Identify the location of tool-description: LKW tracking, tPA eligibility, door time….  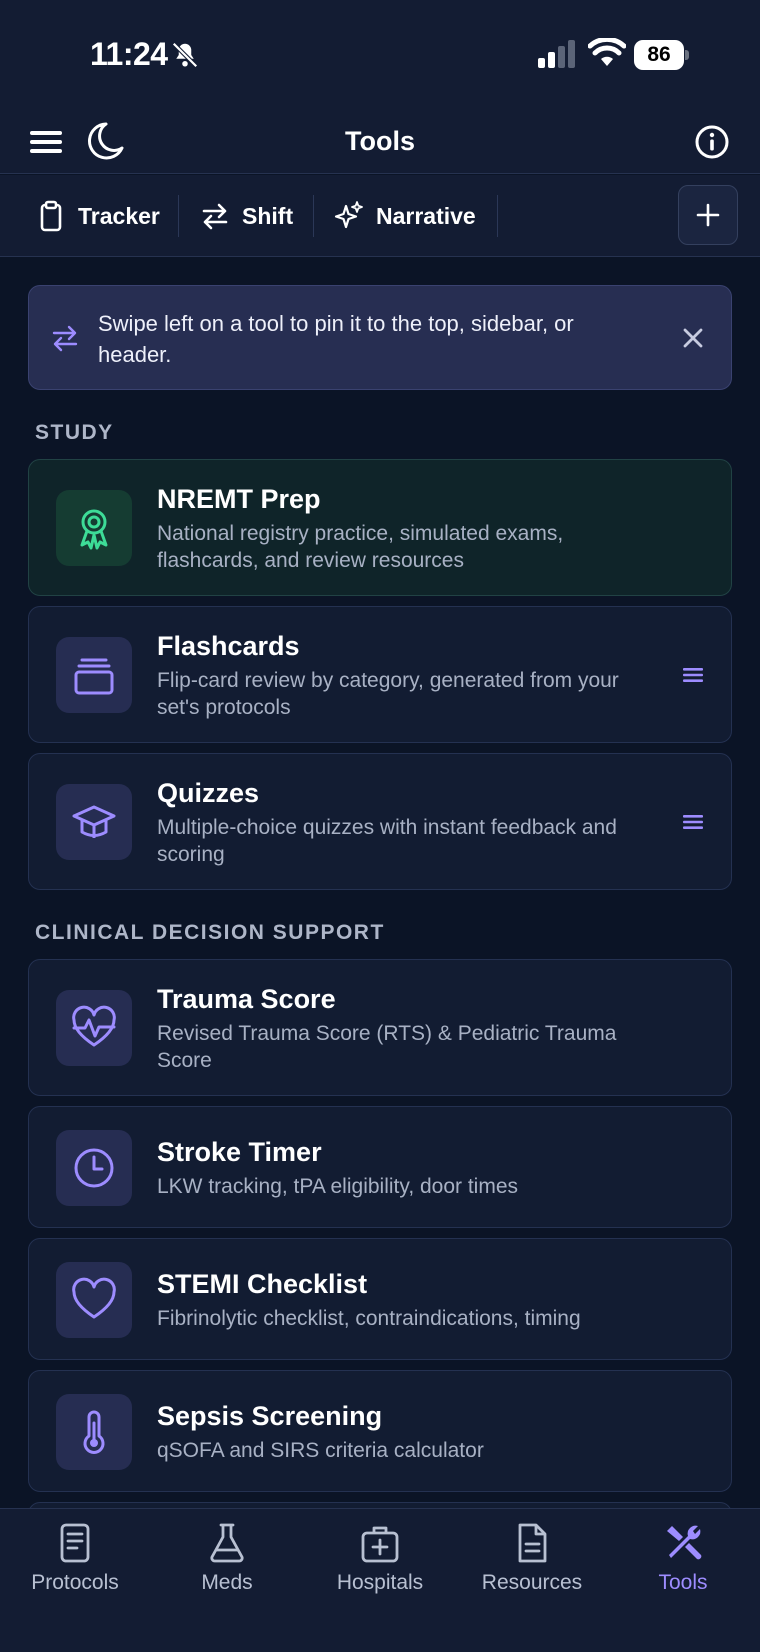
(338, 1186).